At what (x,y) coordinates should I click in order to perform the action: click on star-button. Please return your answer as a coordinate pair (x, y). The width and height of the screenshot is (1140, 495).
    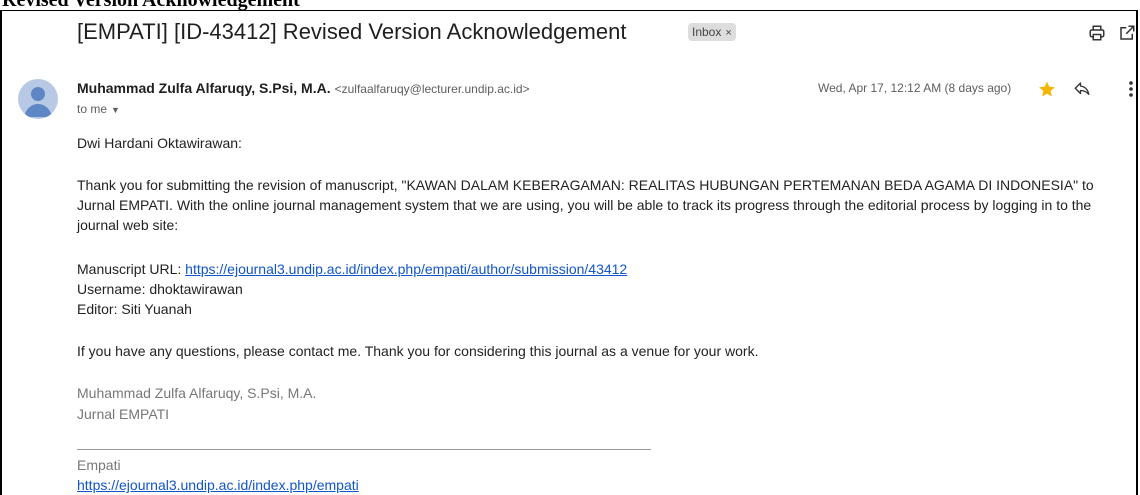
    Looking at the image, I should click on (1047, 89).